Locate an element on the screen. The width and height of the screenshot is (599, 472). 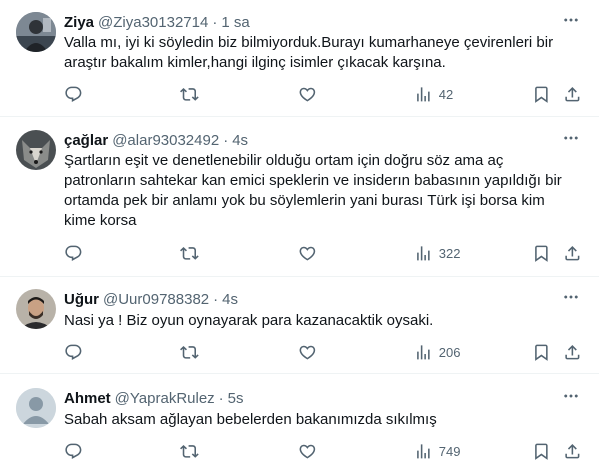
views-count: 42 is located at coordinates (446, 94).